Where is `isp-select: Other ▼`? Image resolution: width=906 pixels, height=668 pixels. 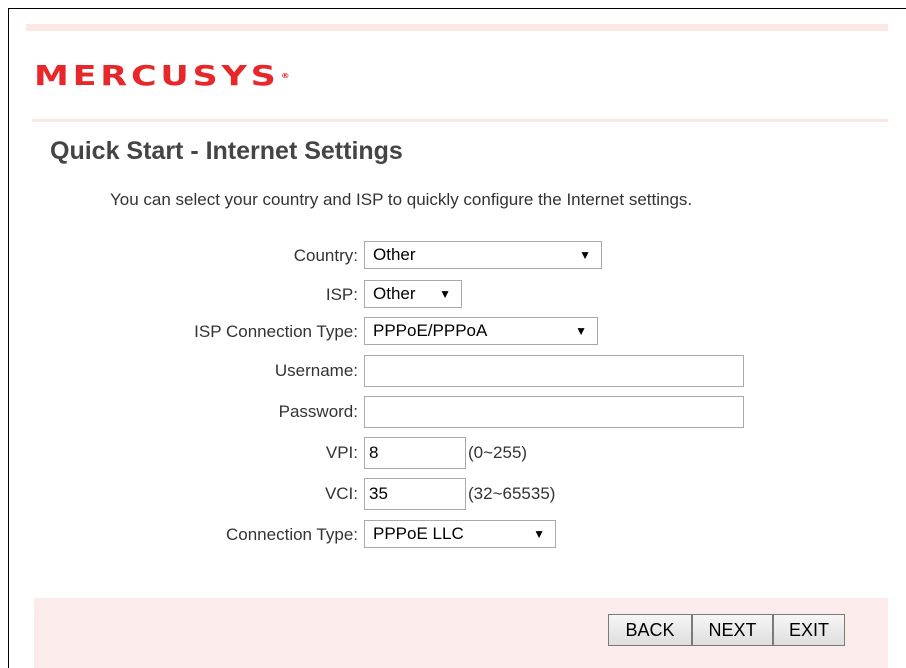 isp-select: Other ▼ is located at coordinates (413, 294).